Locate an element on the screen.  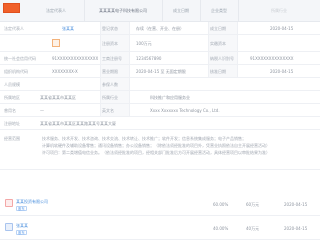
legal-rep-link: 张某某 is located at coordinates (80, 28).